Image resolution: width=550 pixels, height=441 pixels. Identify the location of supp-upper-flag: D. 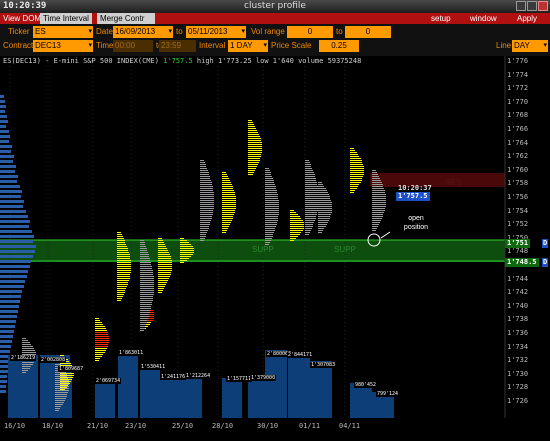
(545, 243).